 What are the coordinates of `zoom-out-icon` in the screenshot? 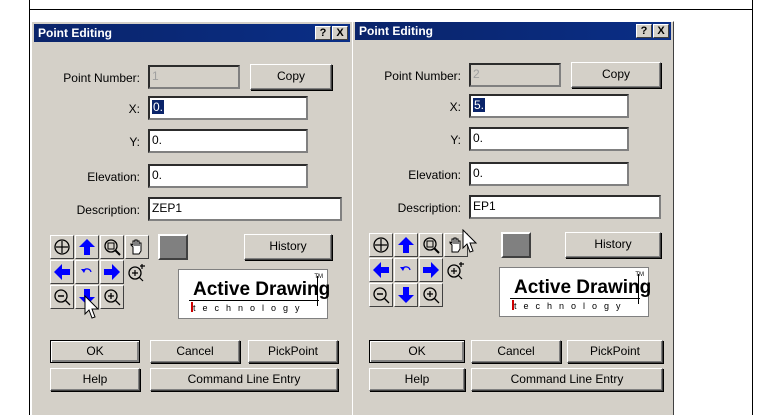 It's located at (62, 297).